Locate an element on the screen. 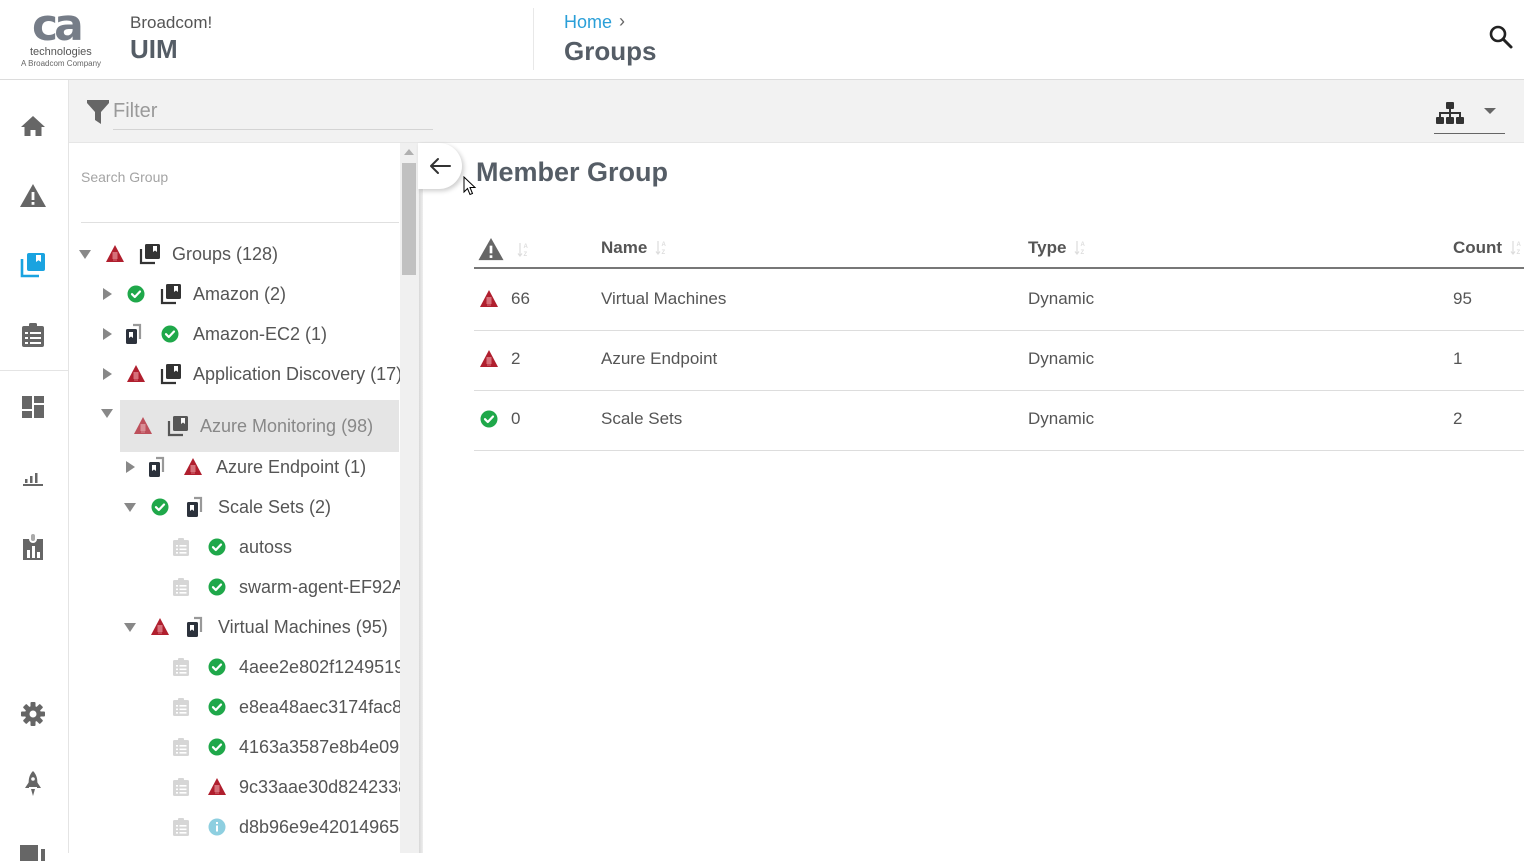 The width and height of the screenshot is (1524, 866). nav-settings is located at coordinates (33, 714).